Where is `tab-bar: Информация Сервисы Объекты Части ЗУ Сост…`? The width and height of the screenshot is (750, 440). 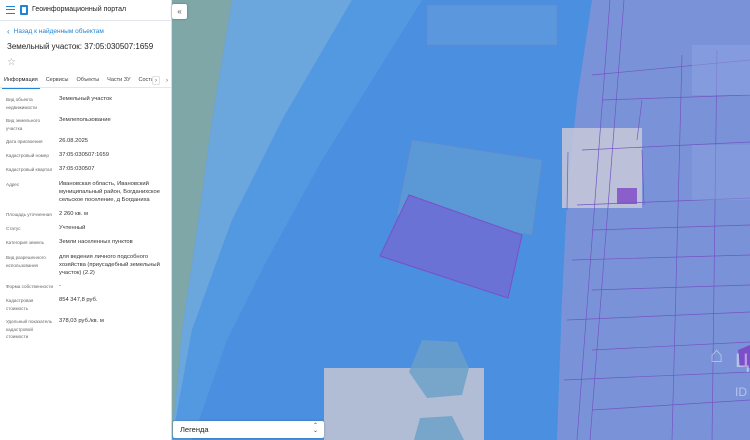
tab-bar: Информация Сервисы Объекты Части ЗУ Сост… is located at coordinates (85, 81).